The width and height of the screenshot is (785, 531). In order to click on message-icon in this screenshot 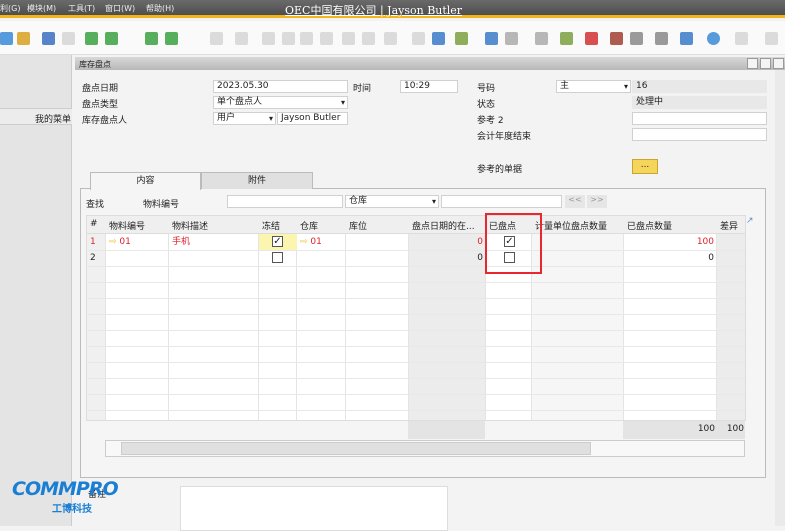, I will do `click(511, 38)`.